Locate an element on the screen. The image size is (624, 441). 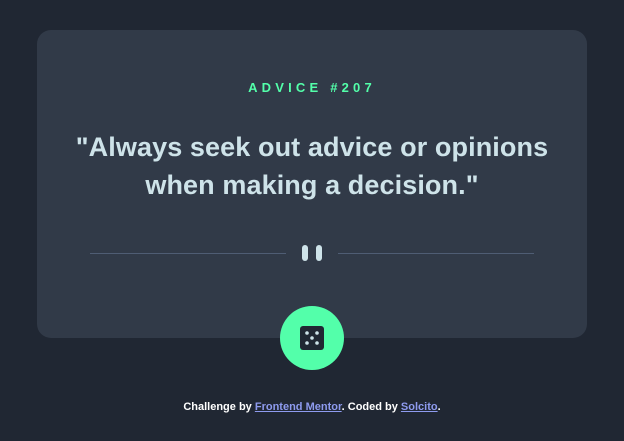
attribution-prefix: Challenge by is located at coordinates (219, 407).